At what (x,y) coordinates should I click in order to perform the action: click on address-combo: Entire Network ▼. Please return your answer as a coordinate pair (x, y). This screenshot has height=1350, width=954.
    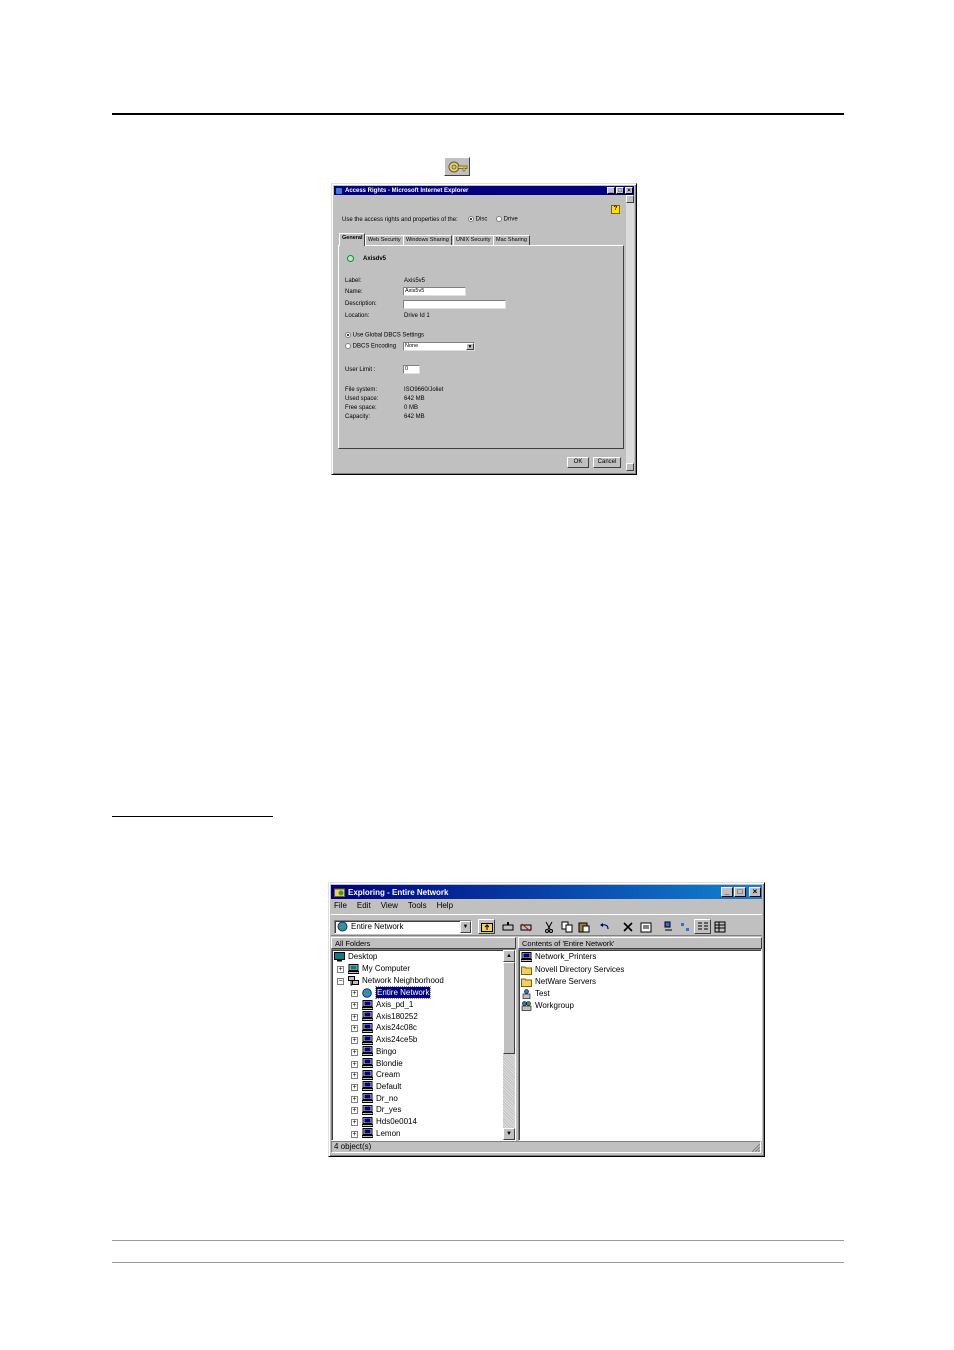
    Looking at the image, I should click on (403, 927).